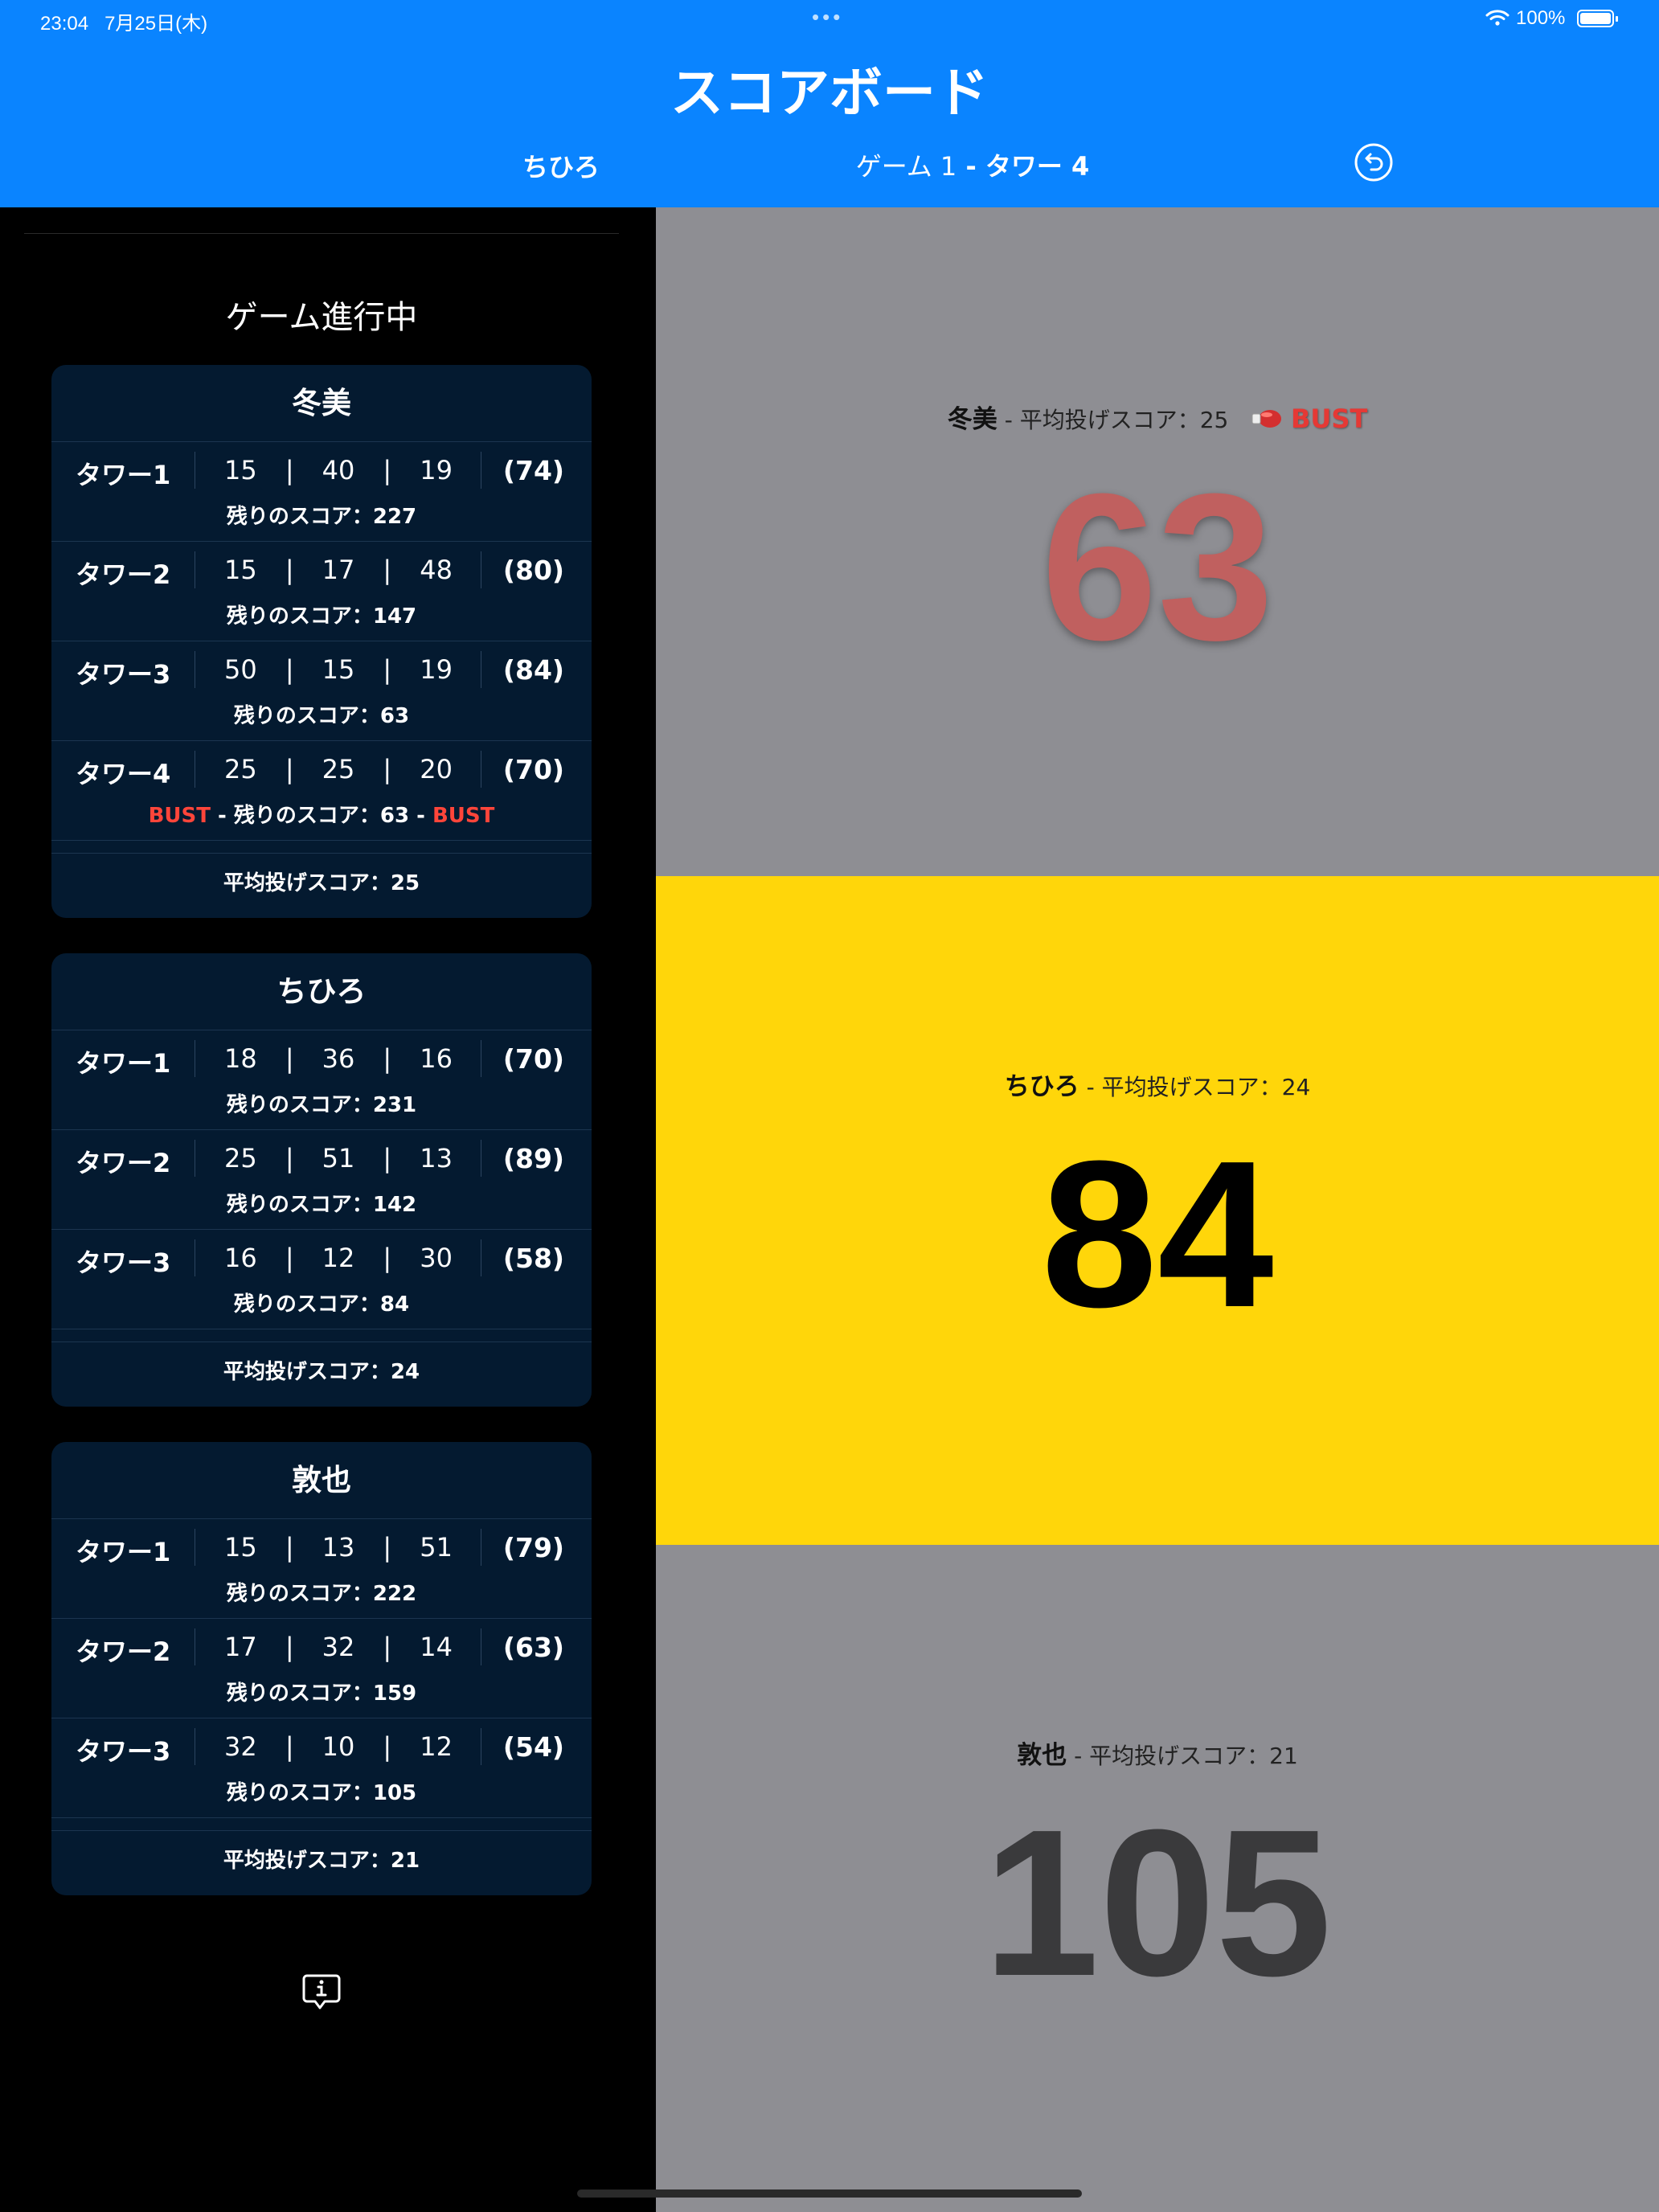 This screenshot has width=1659, height=2212. I want to click on panel-average: - 平均投げスコア：25, so click(1113, 420).